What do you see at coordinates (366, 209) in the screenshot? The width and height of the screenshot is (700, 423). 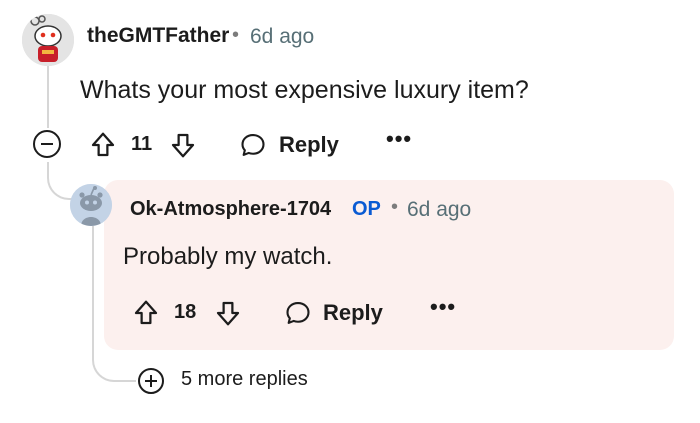 I see `op-badge: OP` at bounding box center [366, 209].